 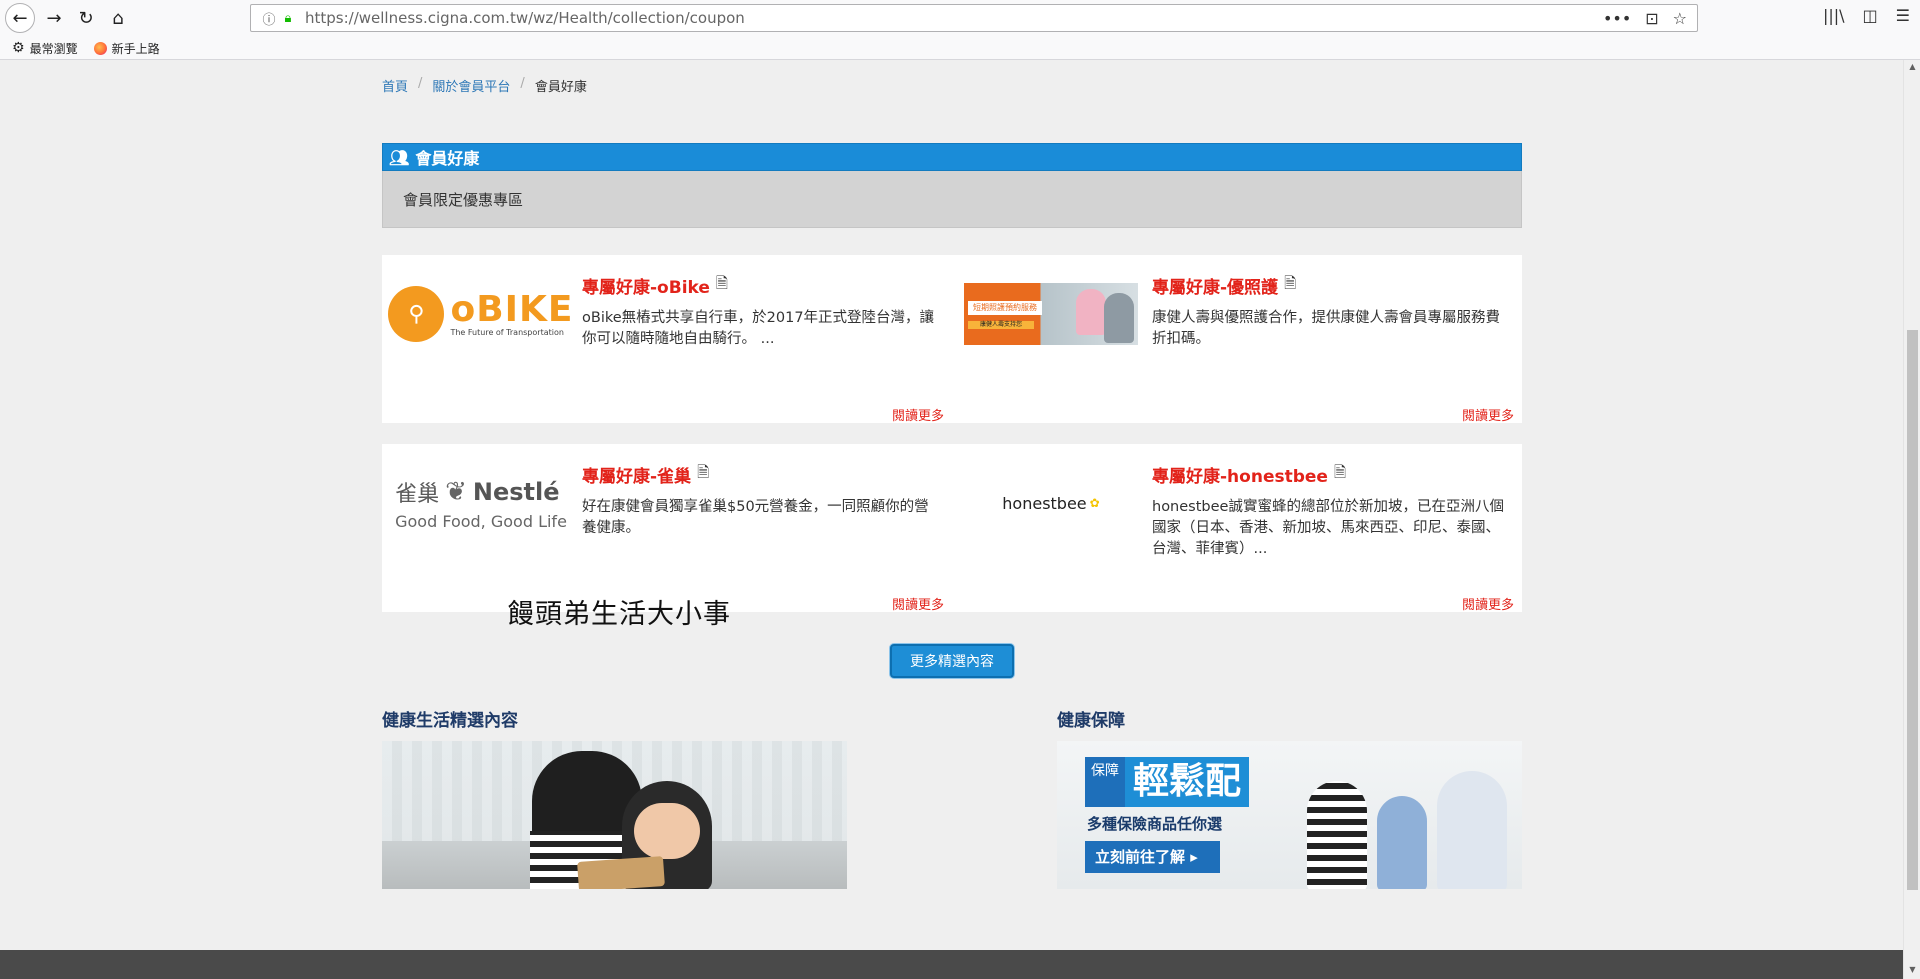 I want to click on coupon-title-text: 專屬好康-honestbee, so click(x=1240, y=474).